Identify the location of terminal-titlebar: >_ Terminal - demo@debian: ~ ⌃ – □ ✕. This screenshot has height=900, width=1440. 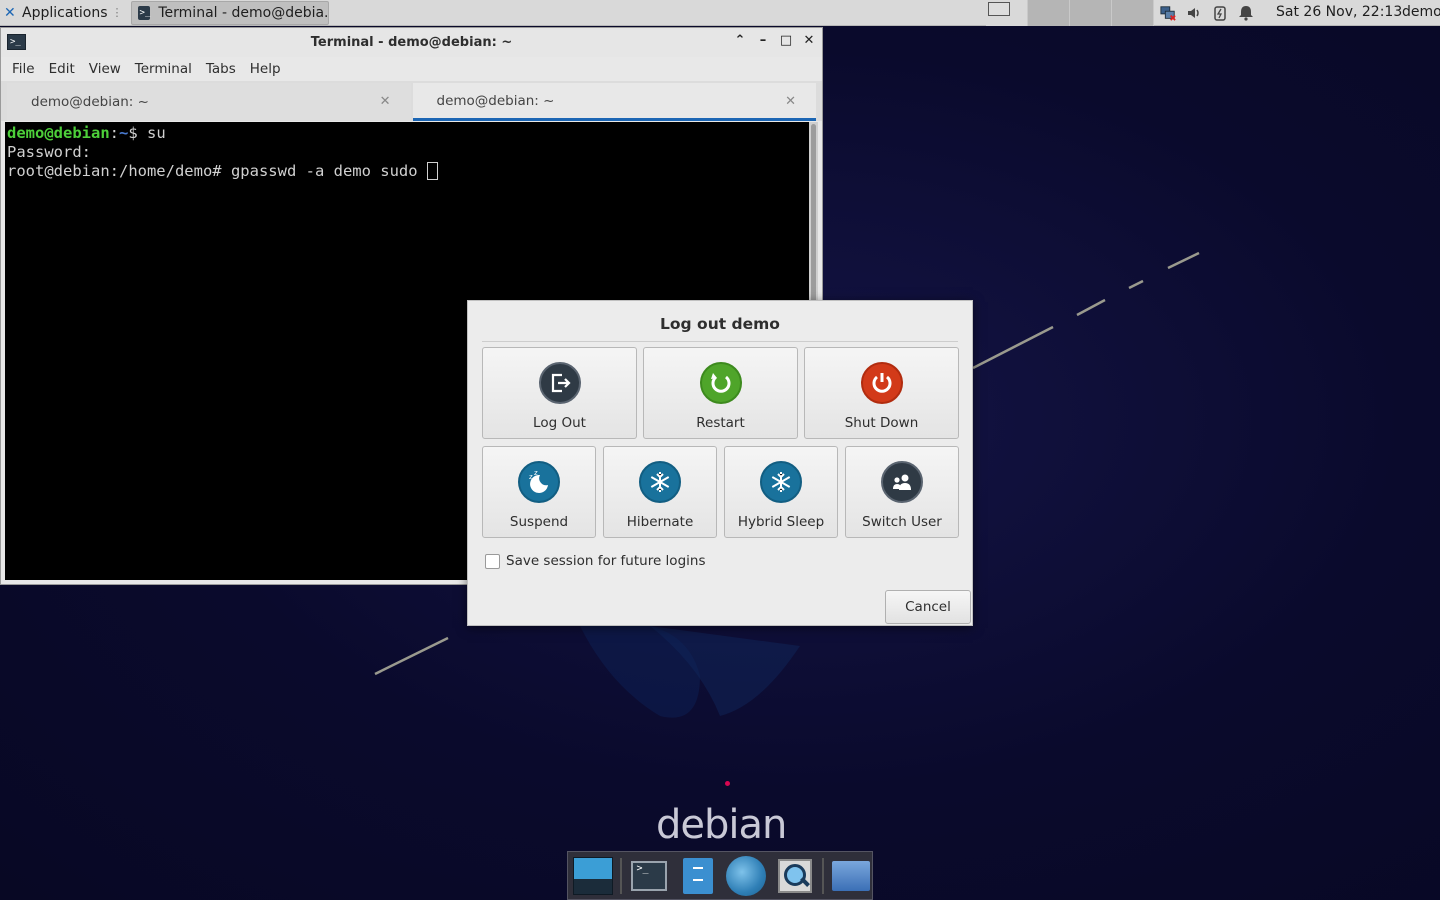
(411, 42).